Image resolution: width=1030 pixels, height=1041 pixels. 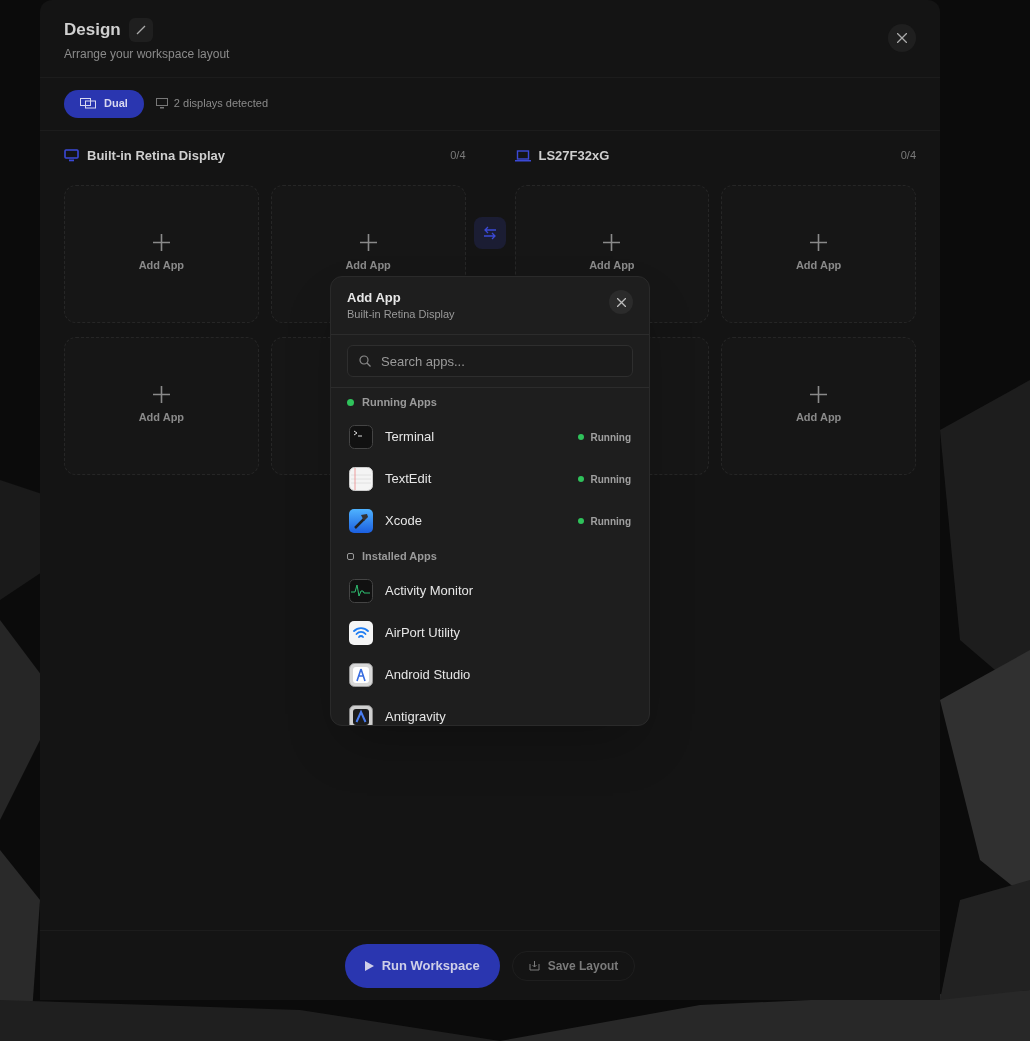 I want to click on popover-subtitle: Built-in Retina Display, so click(x=401, y=314).